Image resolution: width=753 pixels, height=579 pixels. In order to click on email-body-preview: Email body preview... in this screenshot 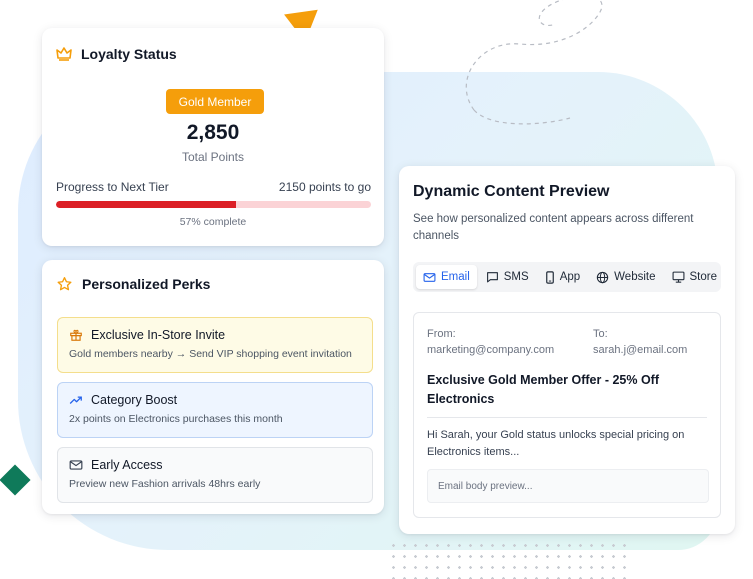, I will do `click(568, 486)`.